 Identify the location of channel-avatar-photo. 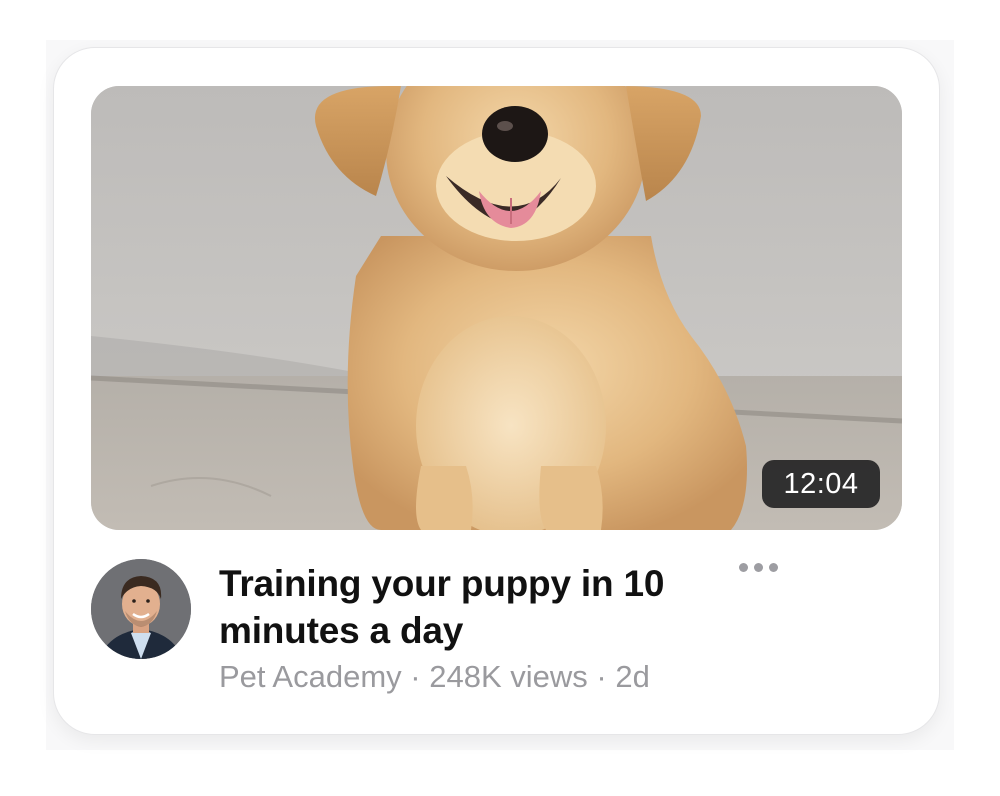
(141, 609).